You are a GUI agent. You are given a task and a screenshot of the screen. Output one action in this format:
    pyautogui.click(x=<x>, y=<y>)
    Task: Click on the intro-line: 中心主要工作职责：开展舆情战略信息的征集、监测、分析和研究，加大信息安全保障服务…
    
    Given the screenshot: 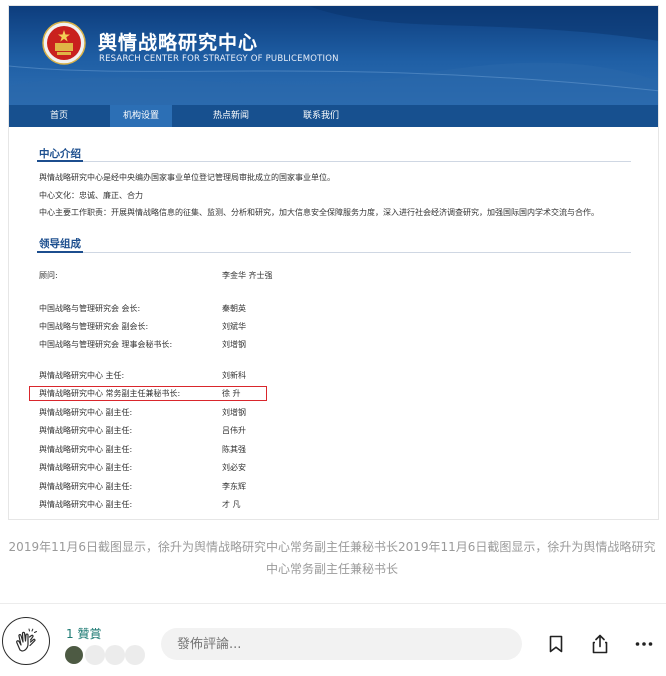 What is the action you would take?
    pyautogui.click(x=319, y=212)
    